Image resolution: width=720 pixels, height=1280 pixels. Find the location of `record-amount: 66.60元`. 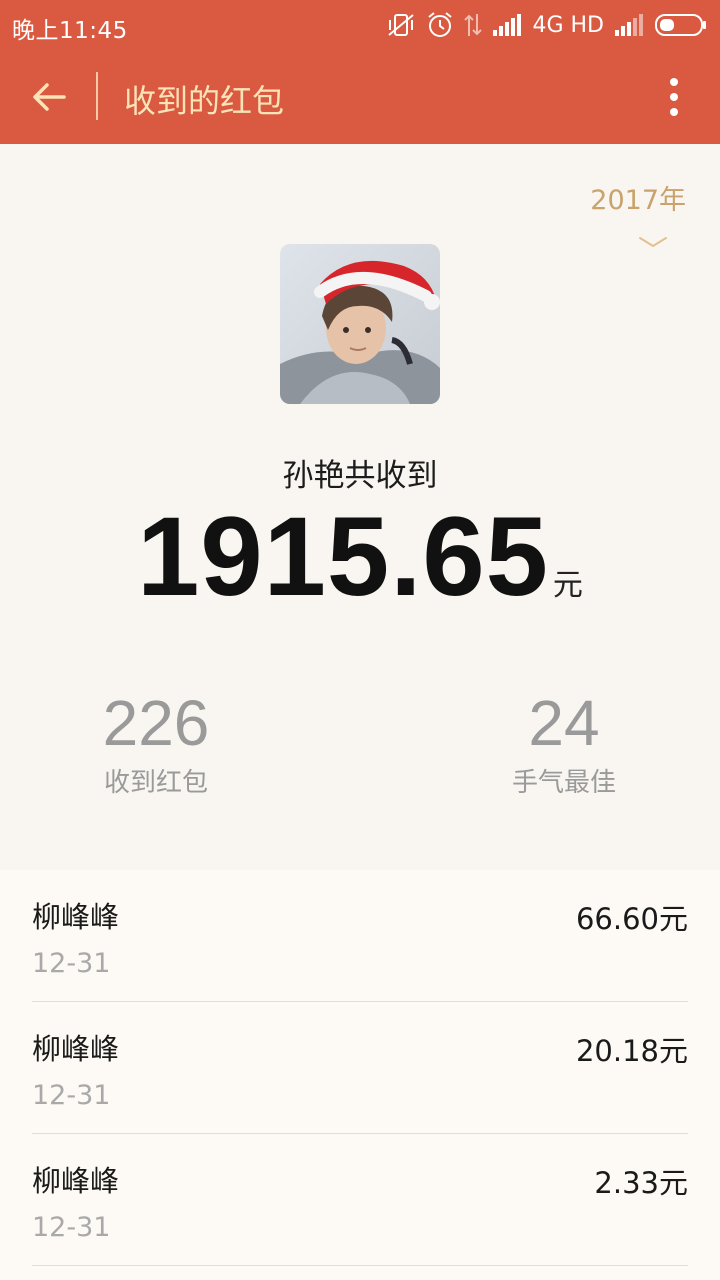

record-amount: 66.60元 is located at coordinates (631, 919).